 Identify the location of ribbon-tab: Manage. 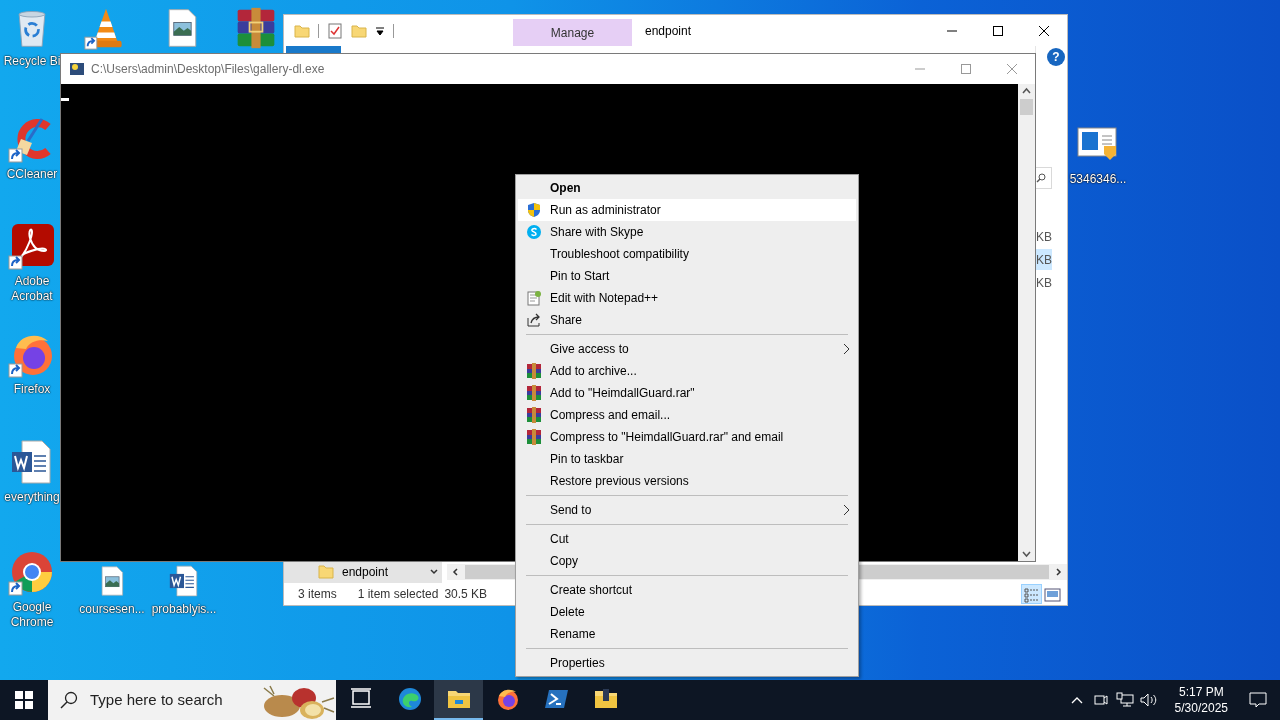
(572, 32).